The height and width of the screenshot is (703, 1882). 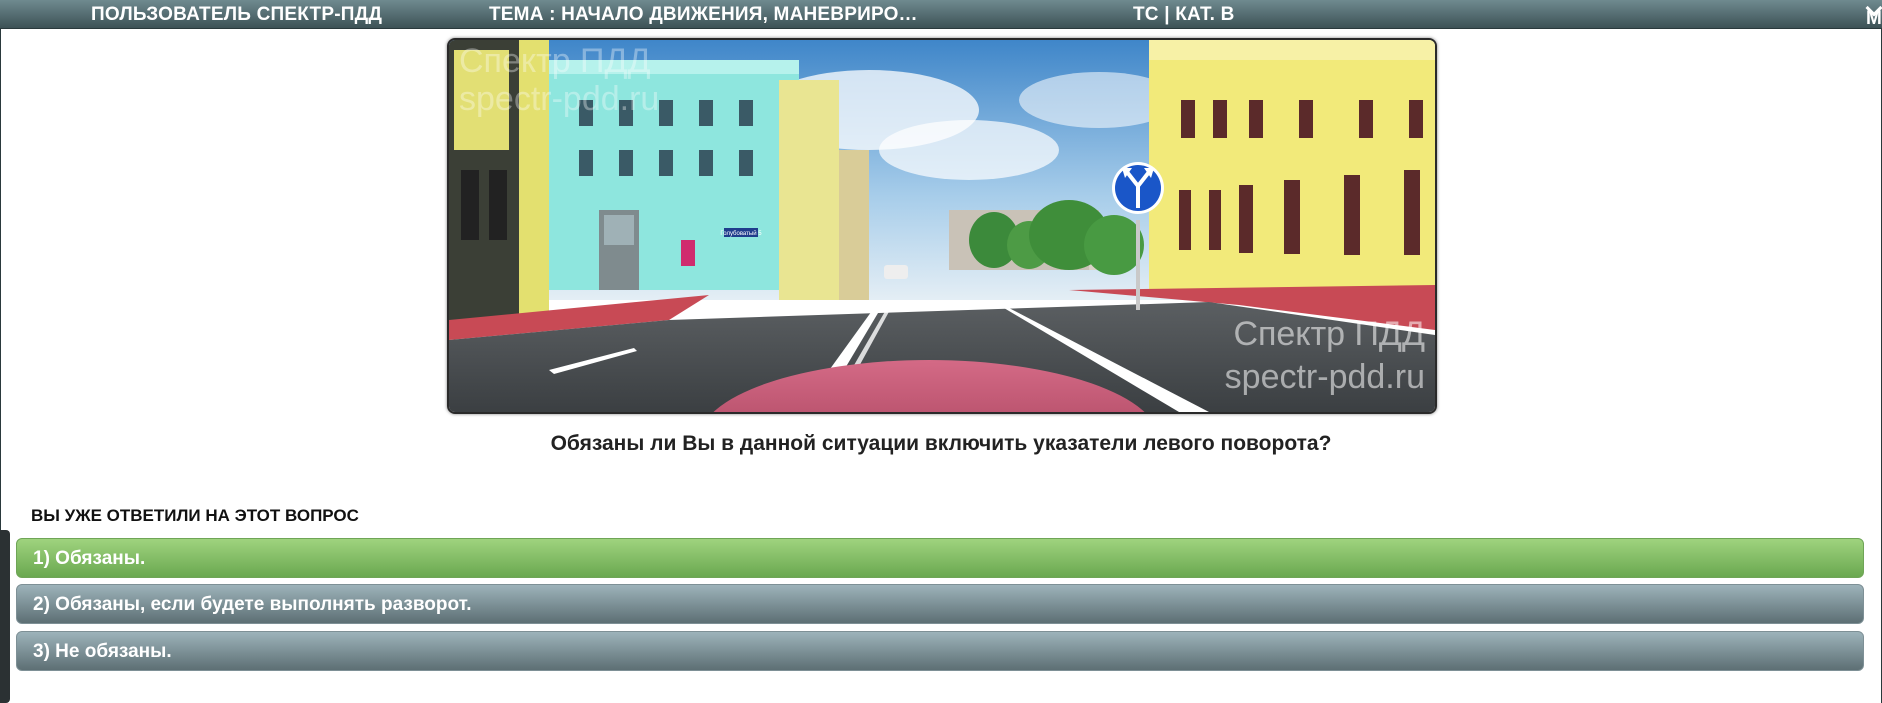 I want to click on answer-option-3: 3) Не обязаны., so click(x=940, y=651).